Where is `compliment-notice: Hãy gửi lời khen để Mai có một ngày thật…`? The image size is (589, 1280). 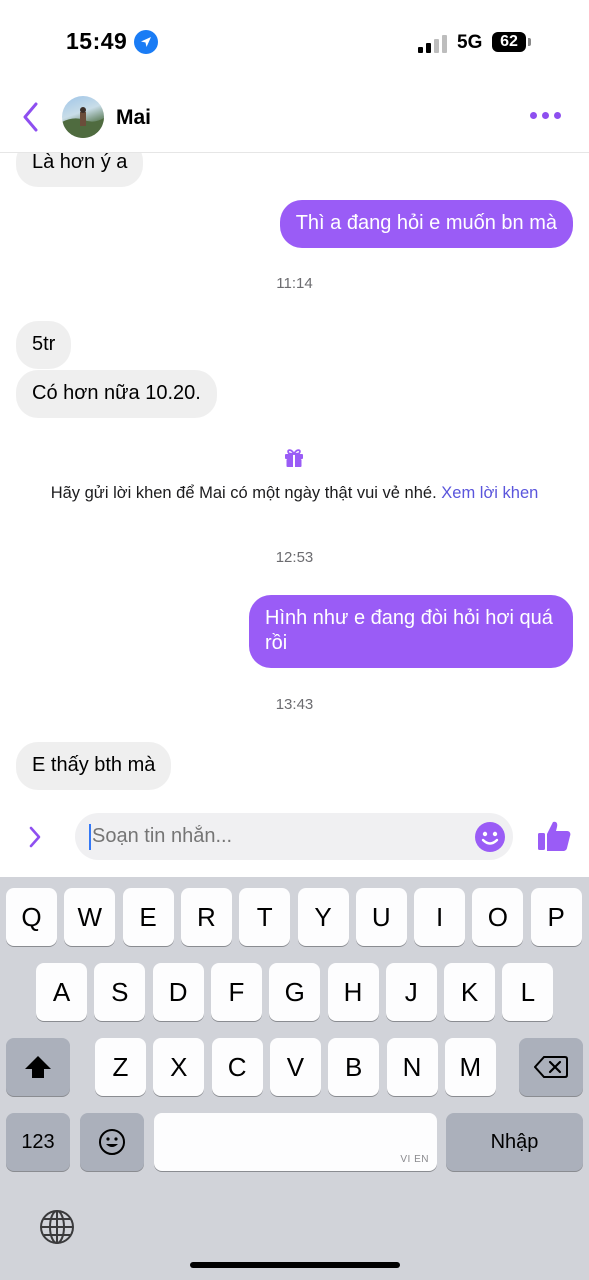
compliment-notice: Hãy gửi lời khen để Mai có một ngày thật… is located at coordinates (294, 493).